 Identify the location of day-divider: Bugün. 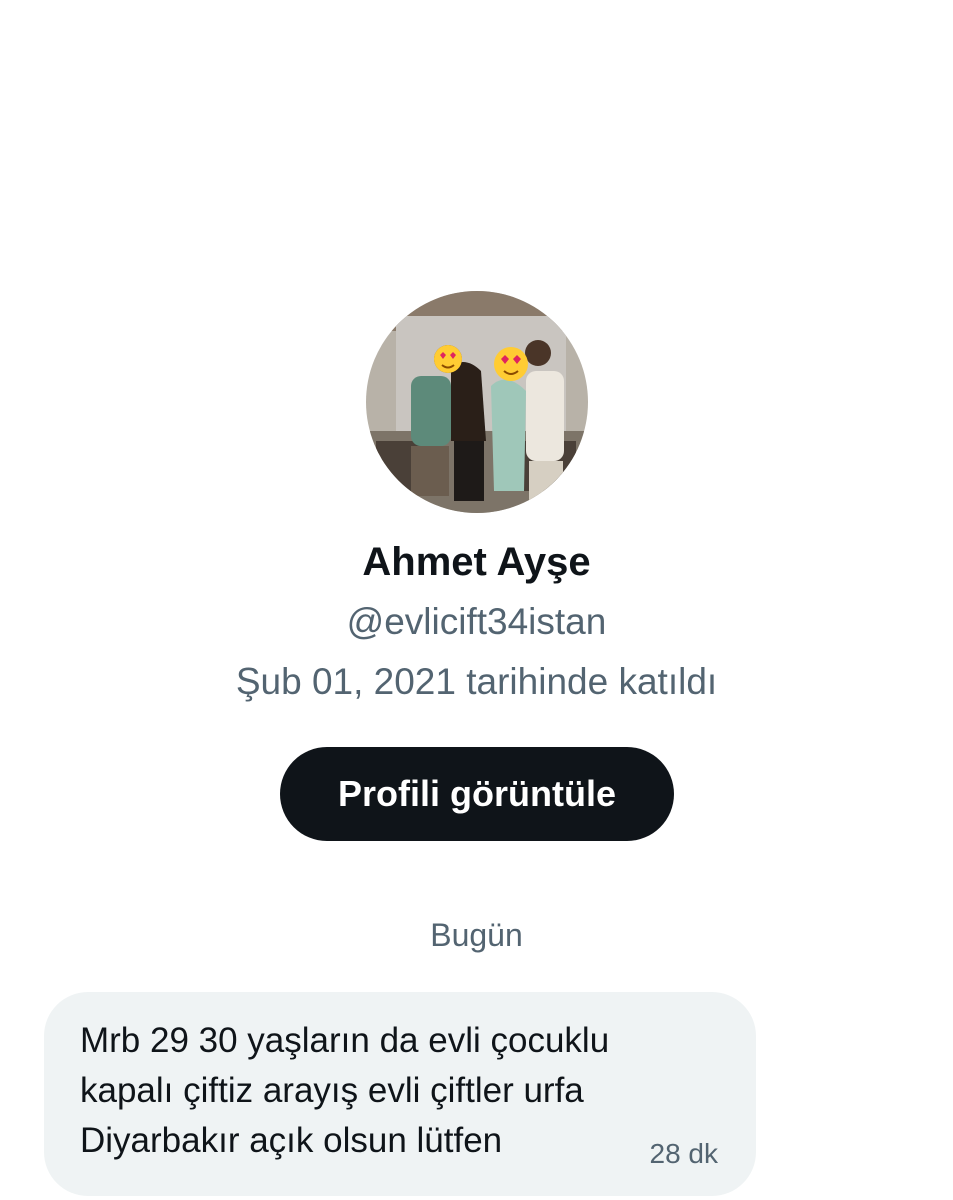
(476, 935).